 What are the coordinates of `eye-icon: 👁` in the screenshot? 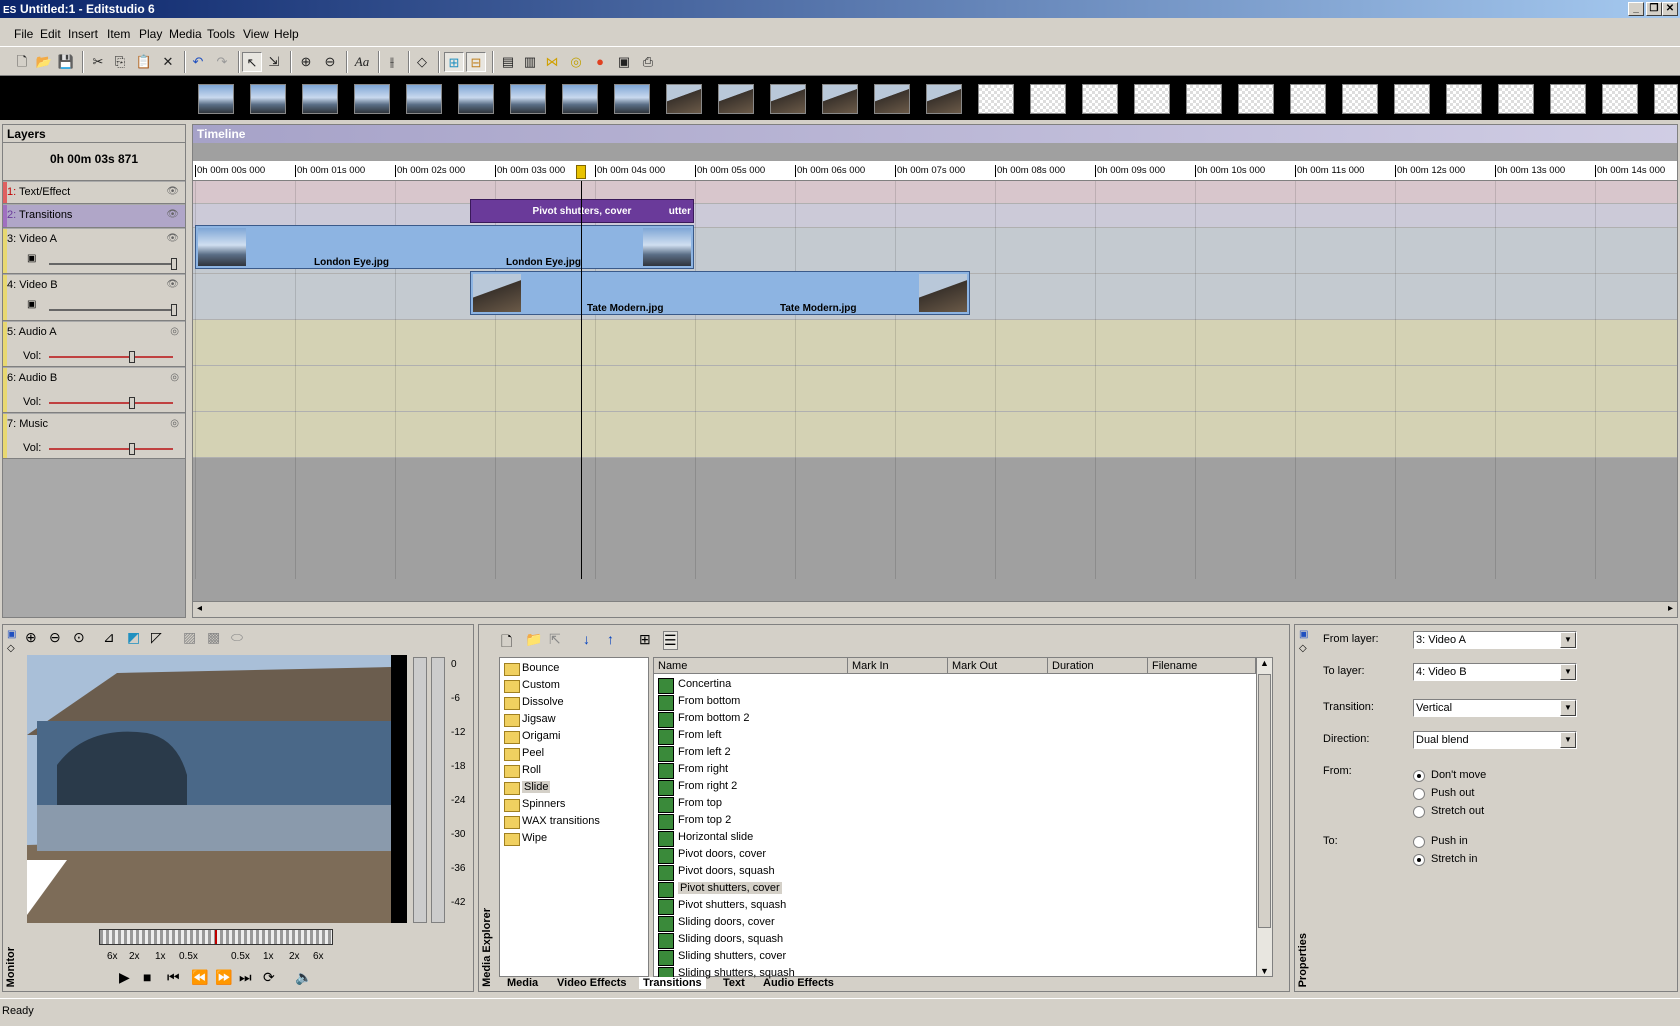 It's located at (172, 191).